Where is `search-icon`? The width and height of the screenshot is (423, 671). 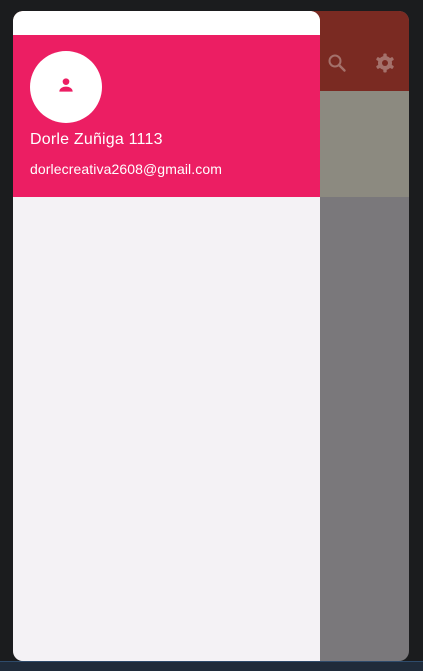 search-icon is located at coordinates (337, 63).